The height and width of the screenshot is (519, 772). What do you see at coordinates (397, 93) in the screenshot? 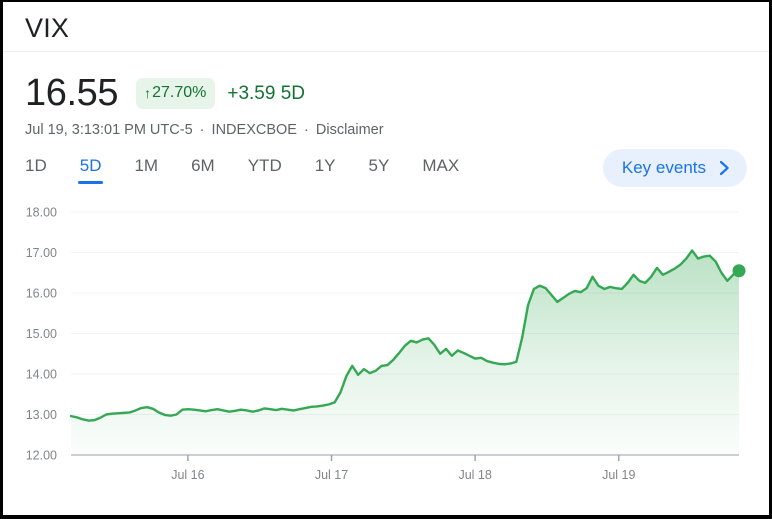
I see `quote-primary-row: 16.55 ↑ 27.70% +3.59 5D` at bounding box center [397, 93].